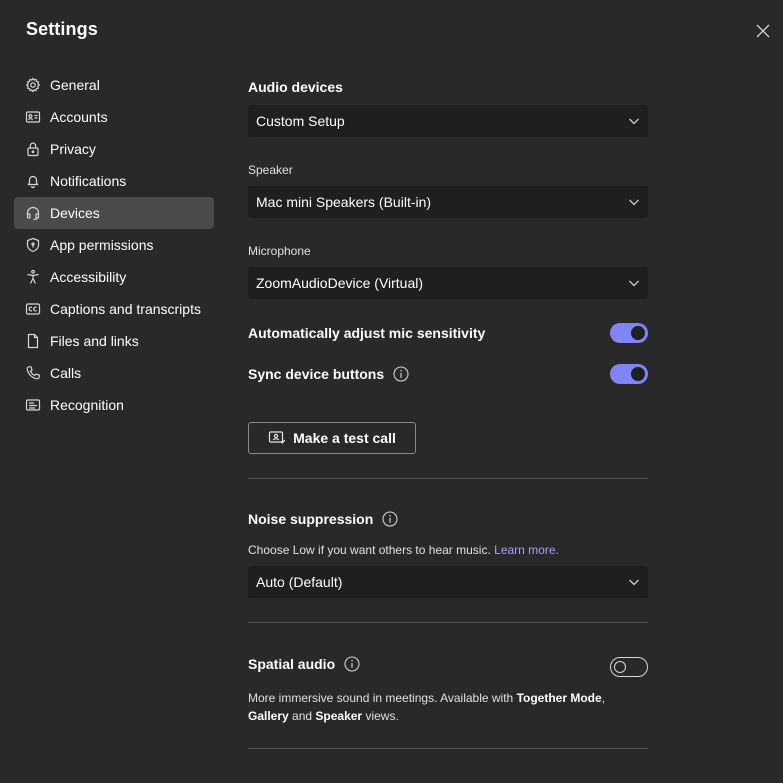 Image resolution: width=783 pixels, height=783 pixels. I want to click on learn-more-link: Learn more., so click(526, 550).